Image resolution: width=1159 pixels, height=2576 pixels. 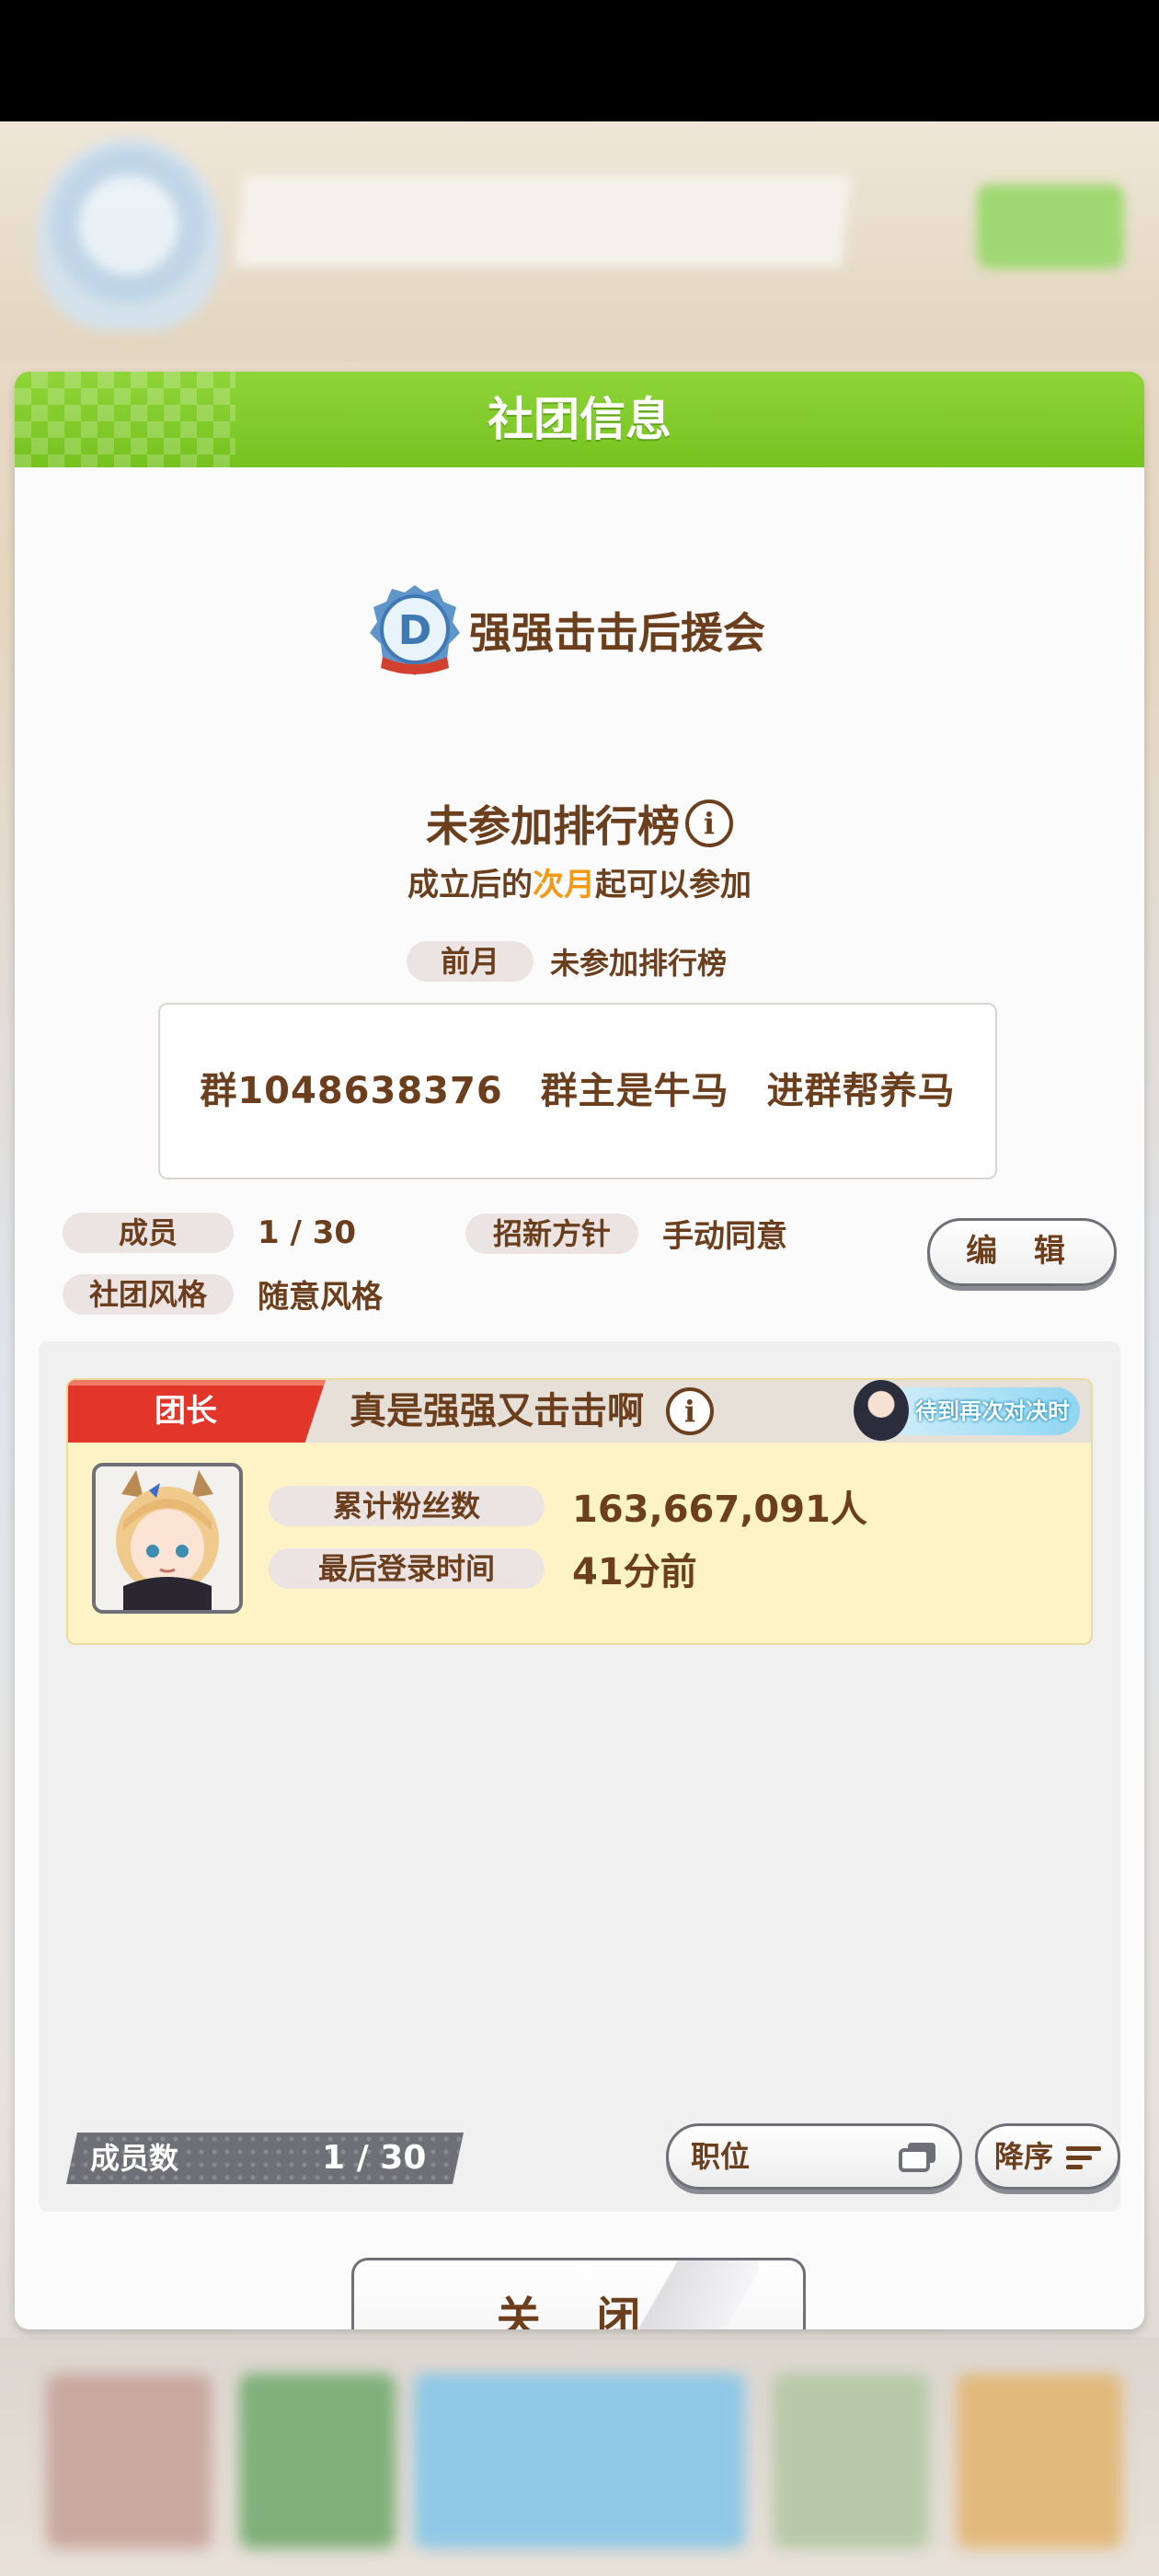 What do you see at coordinates (721, 2156) in the screenshot?
I see `sort-by-label: 职位` at bounding box center [721, 2156].